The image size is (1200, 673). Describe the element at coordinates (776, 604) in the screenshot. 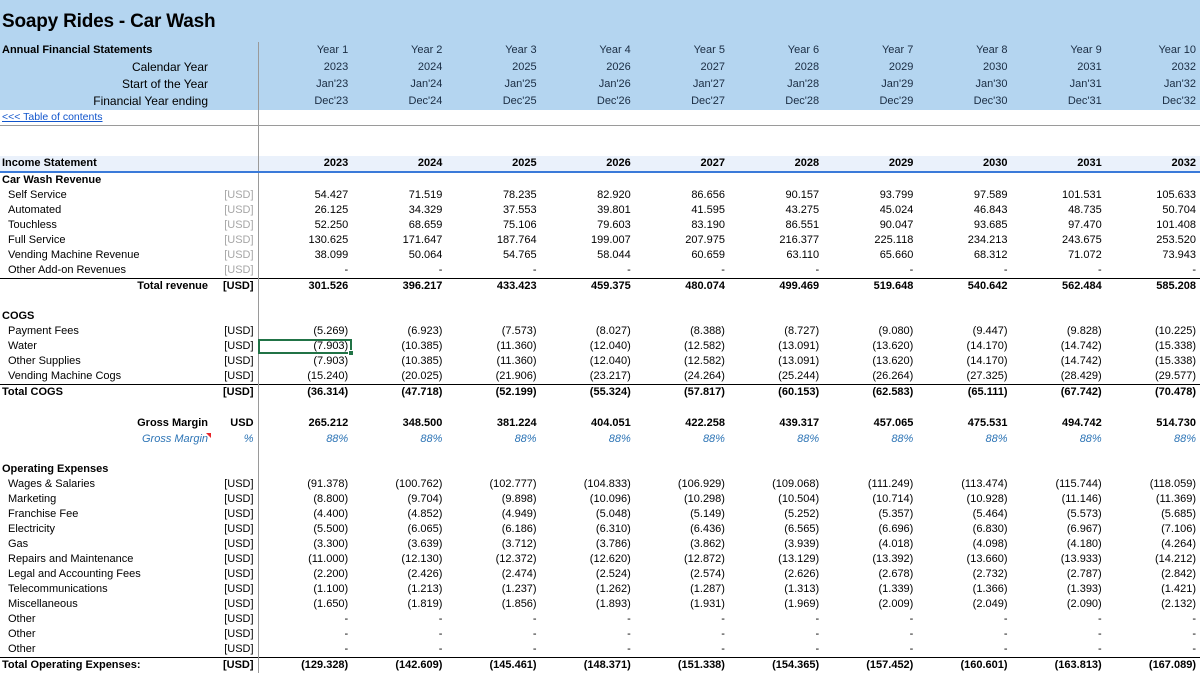

I see `opex-value-r9-6: (1.969)` at that location.